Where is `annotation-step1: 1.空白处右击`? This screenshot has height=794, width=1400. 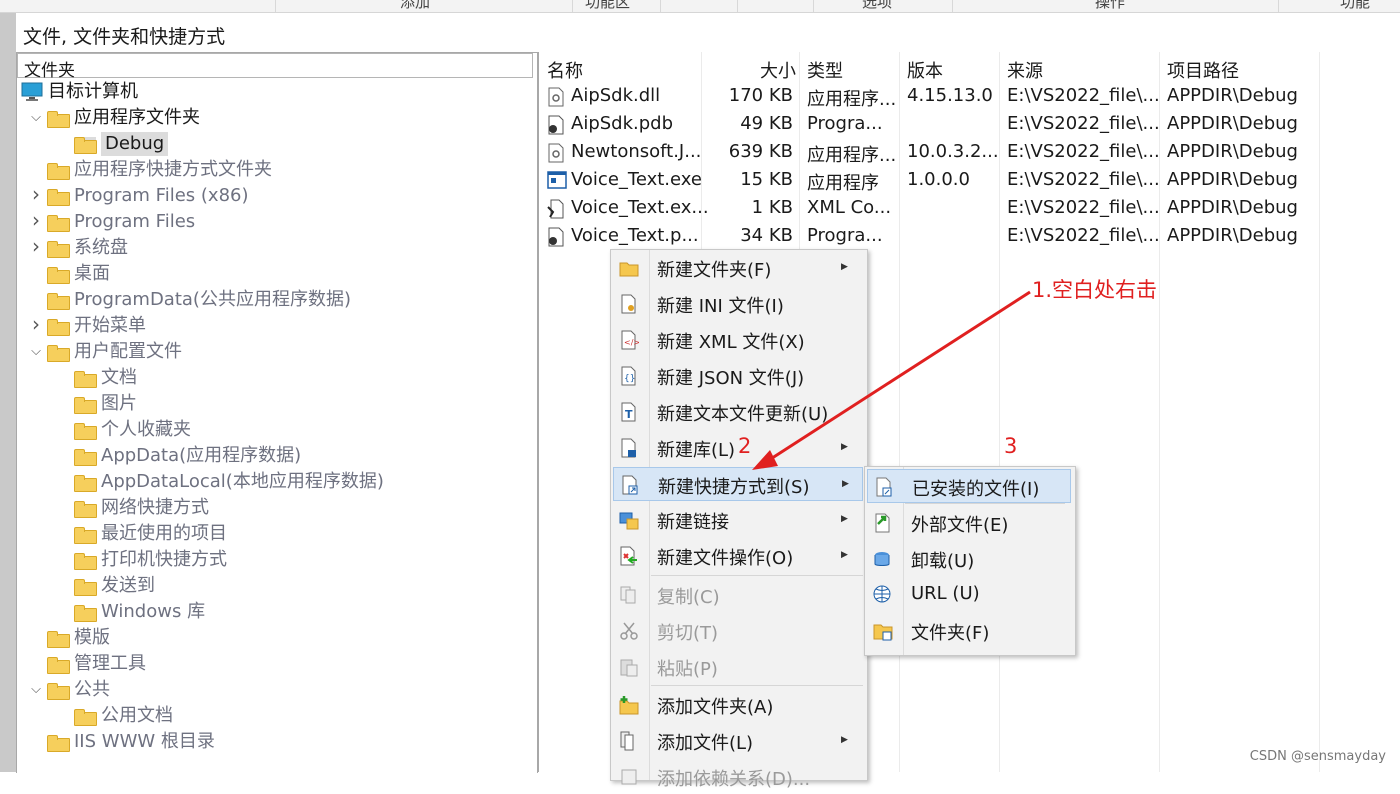 annotation-step1: 1.空白处右击 is located at coordinates (1095, 290).